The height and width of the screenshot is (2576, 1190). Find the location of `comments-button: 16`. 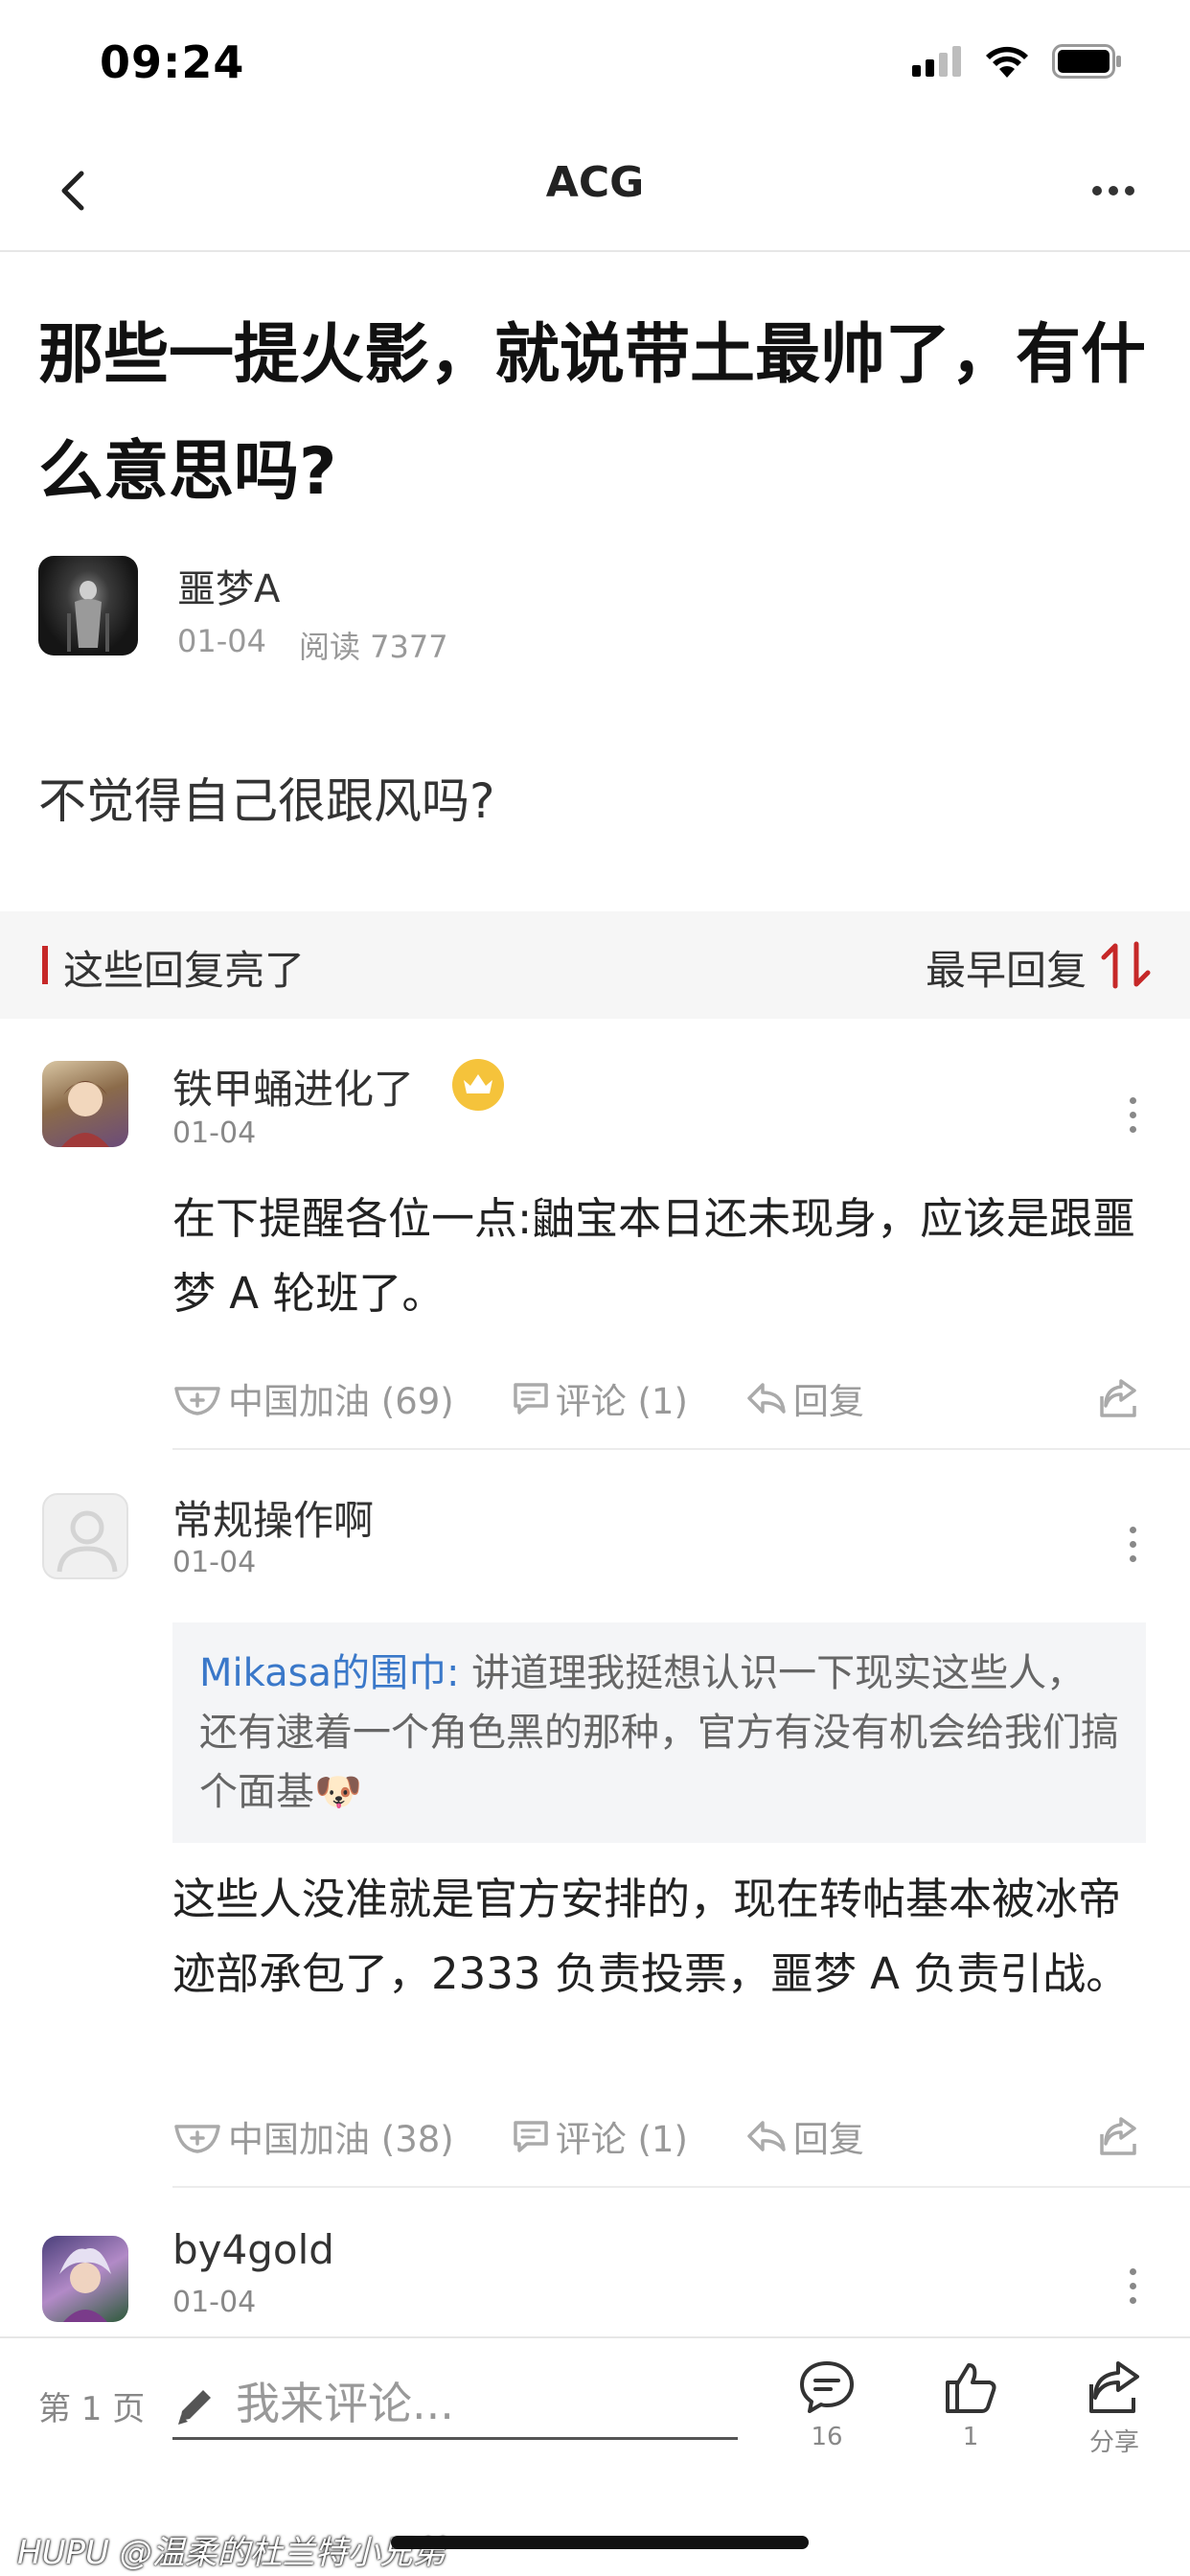

comments-button: 16 is located at coordinates (827, 2426).